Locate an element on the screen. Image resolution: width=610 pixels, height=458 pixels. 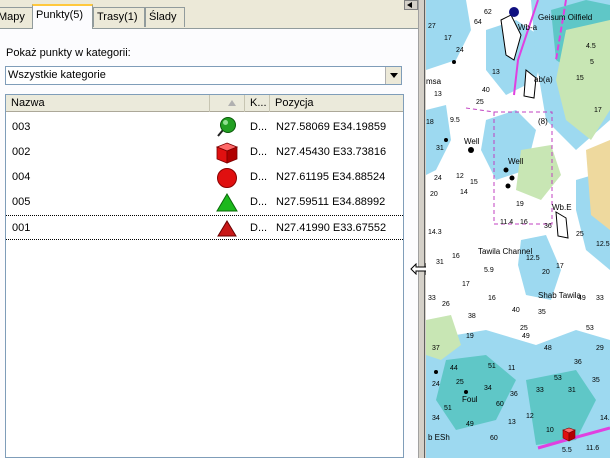
depth-sounding: 29 is located at coordinates (600, 348).